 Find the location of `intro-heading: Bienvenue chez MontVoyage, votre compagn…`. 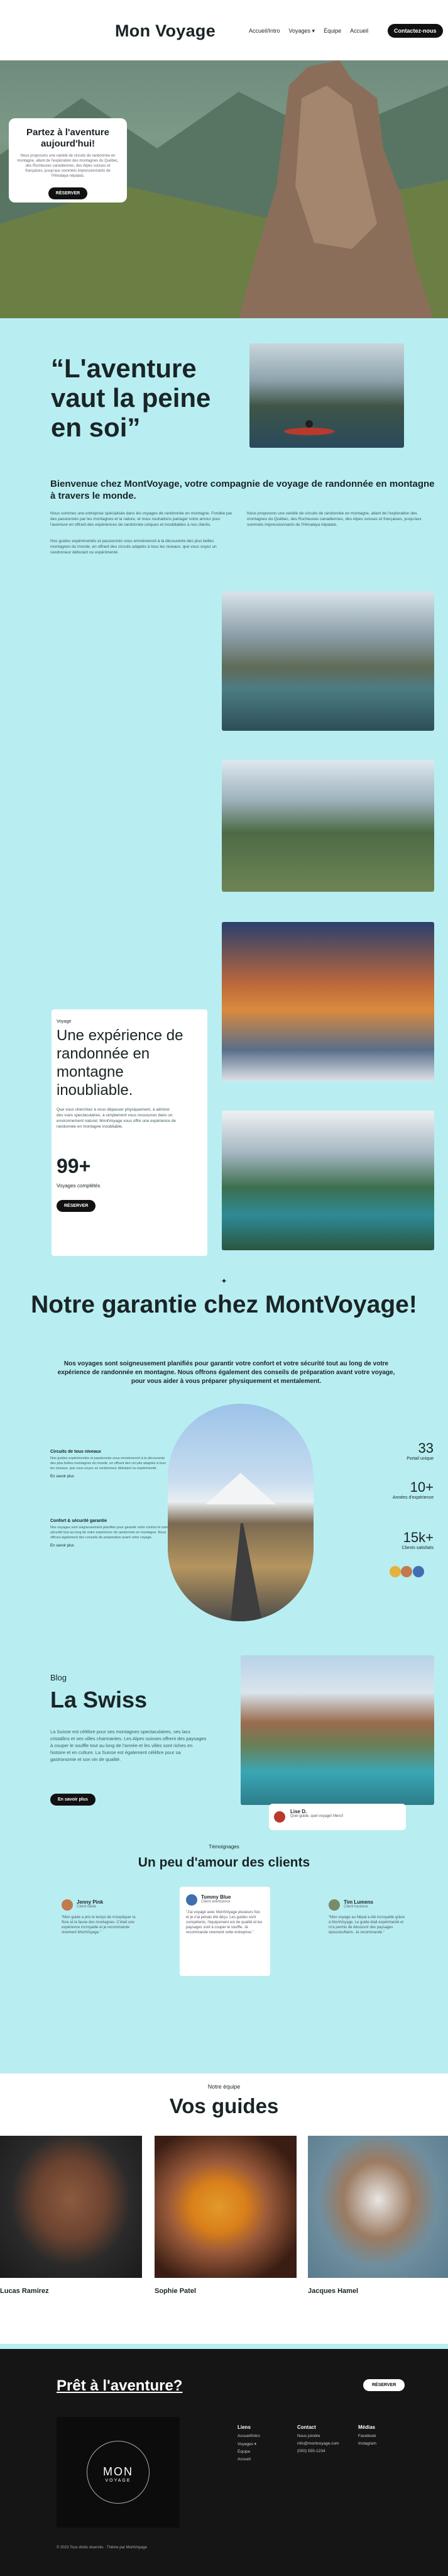

intro-heading: Bienvenue chez MontVoyage, votre compagn… is located at coordinates (242, 490).